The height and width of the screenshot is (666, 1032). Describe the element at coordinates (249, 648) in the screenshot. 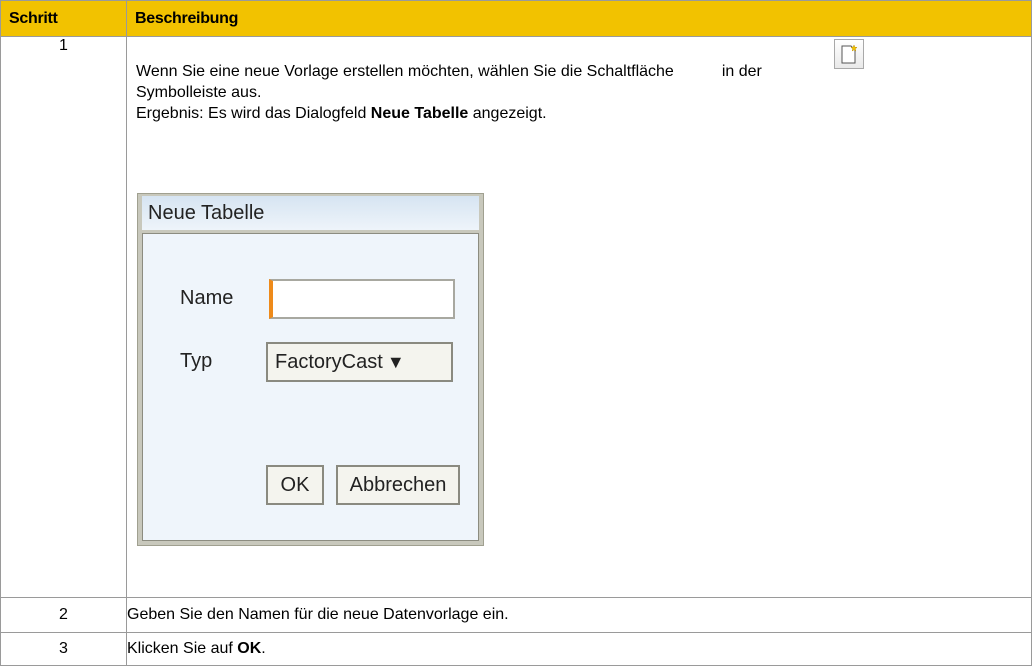

I see `text-bold: OK` at that location.